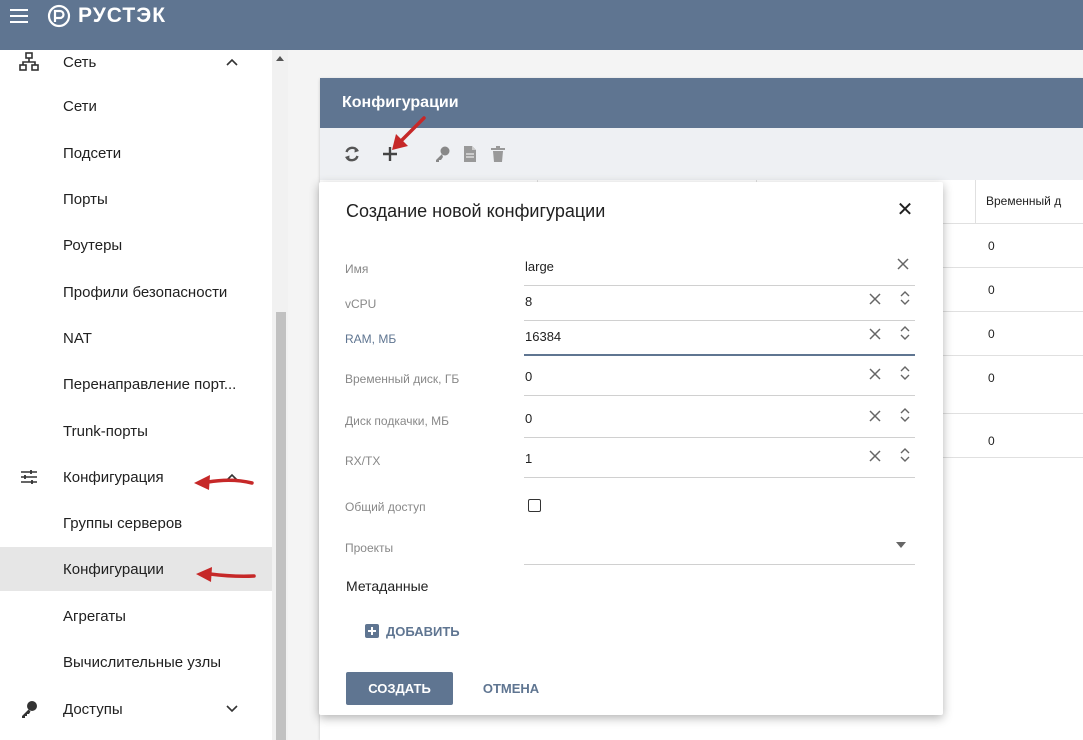  I want to click on field-temp-disk: Временный диск, ГБ 0, so click(631, 376).